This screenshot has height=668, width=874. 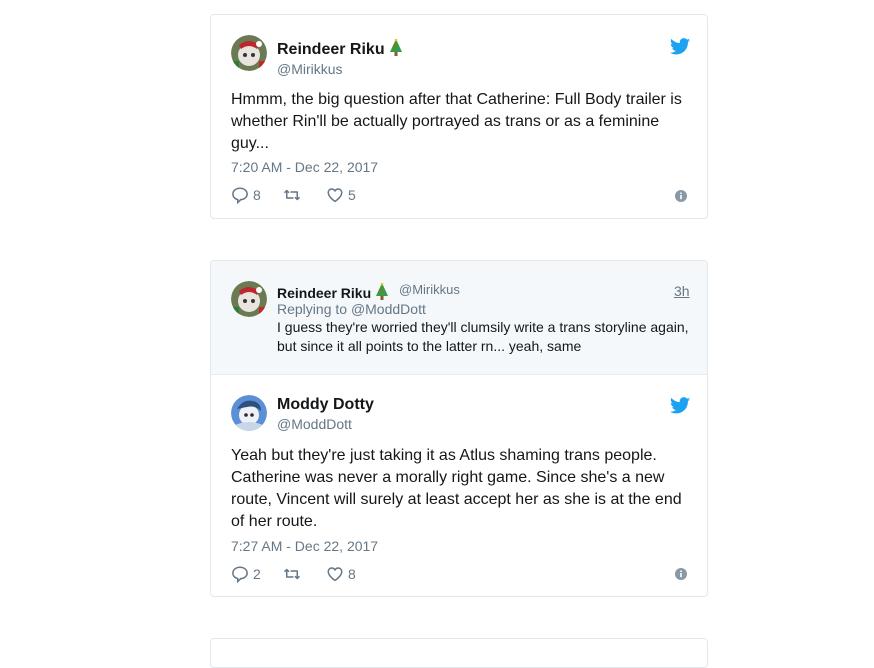 What do you see at coordinates (682, 291) in the screenshot?
I see `parent-time-ago: 3h` at bounding box center [682, 291].